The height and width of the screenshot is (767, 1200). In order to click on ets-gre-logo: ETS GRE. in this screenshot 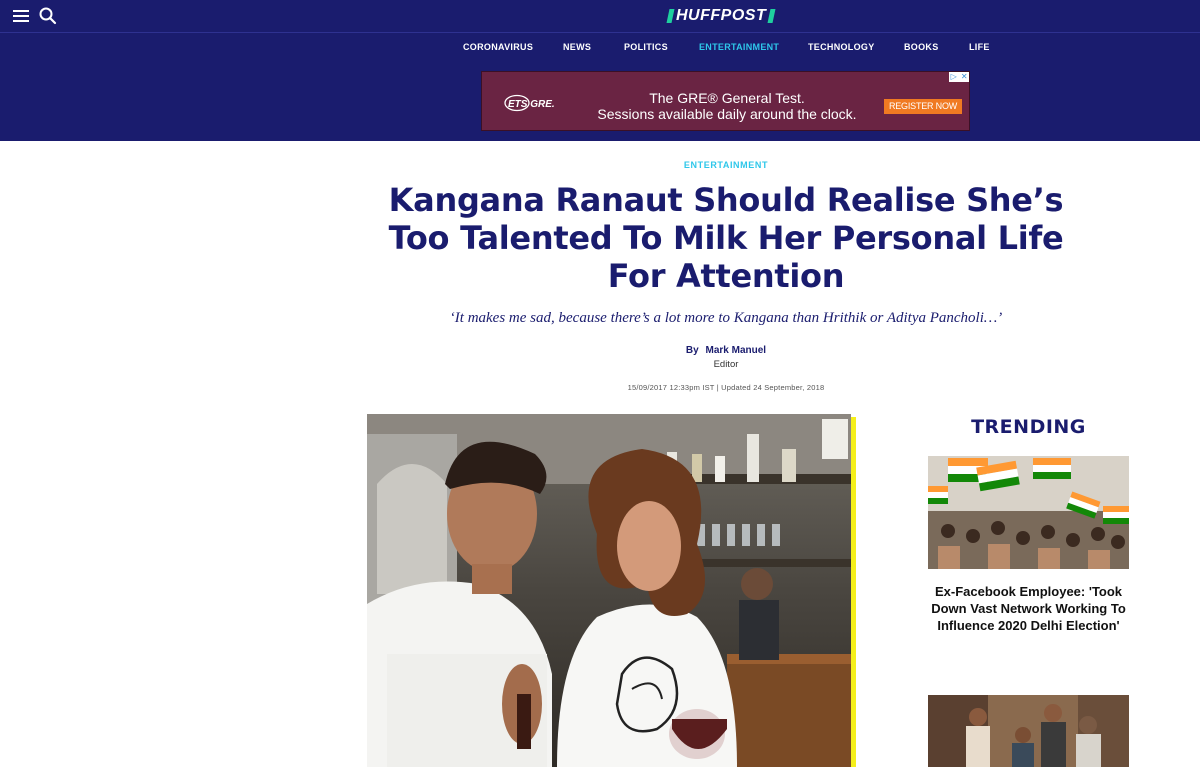, I will do `click(534, 103)`.